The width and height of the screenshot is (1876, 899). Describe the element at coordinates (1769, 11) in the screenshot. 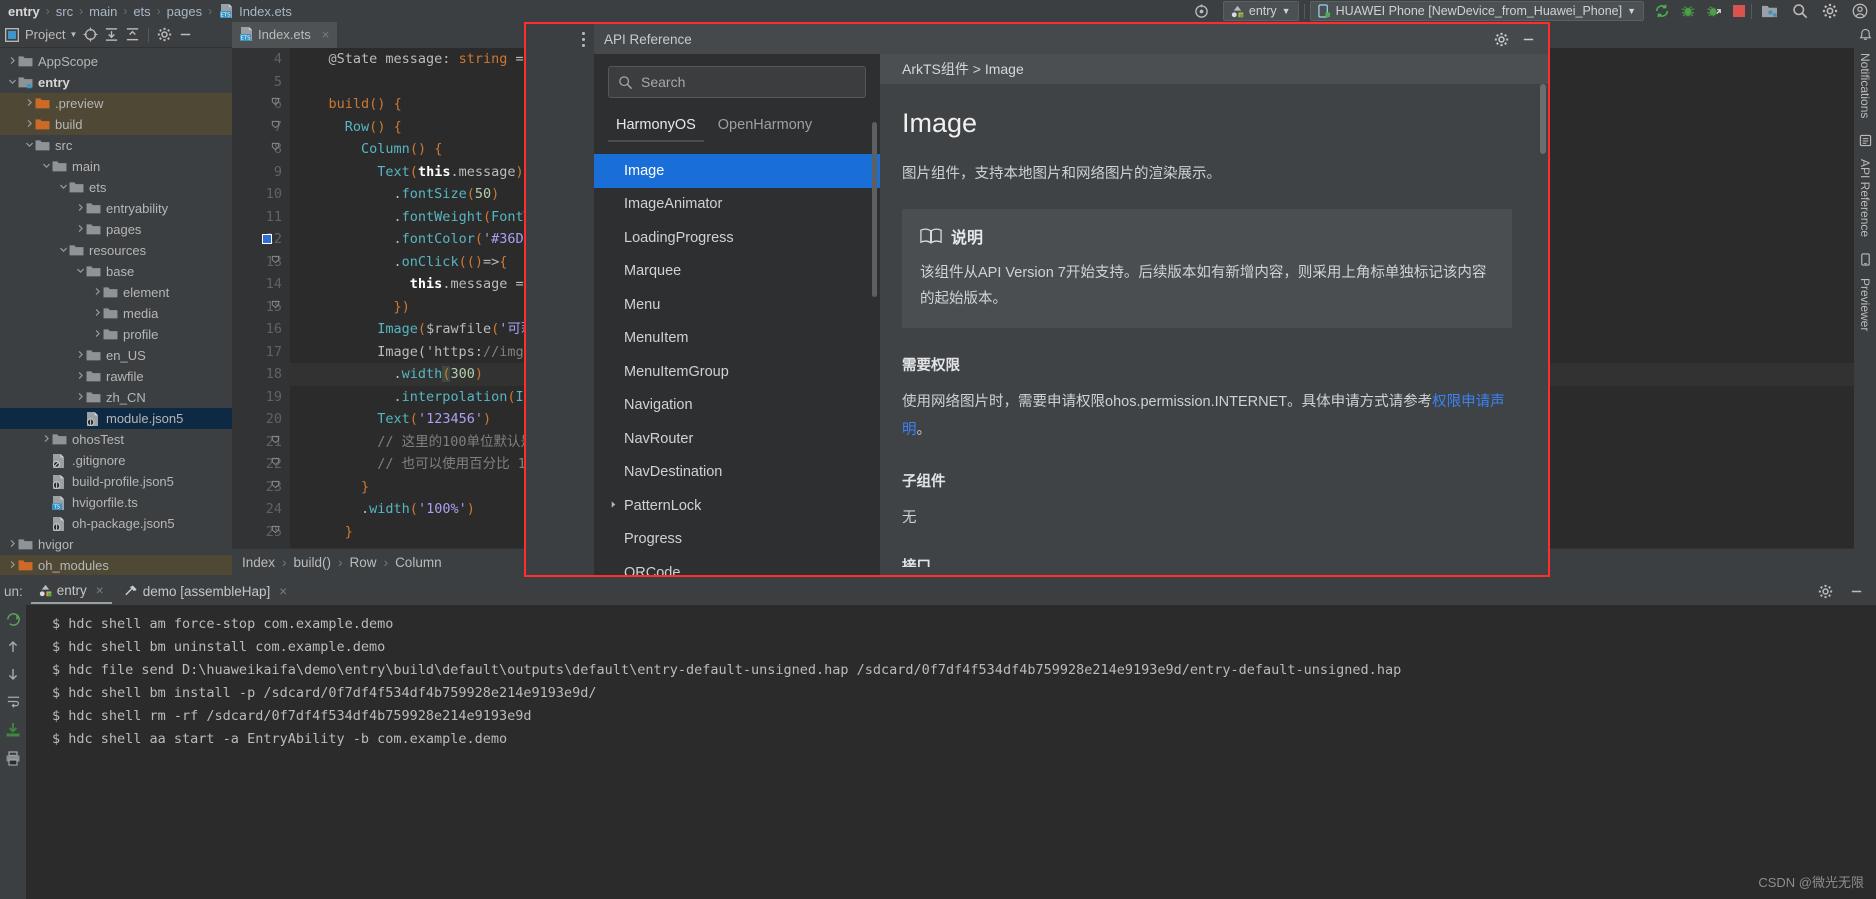

I see `device-manager-icon` at that location.